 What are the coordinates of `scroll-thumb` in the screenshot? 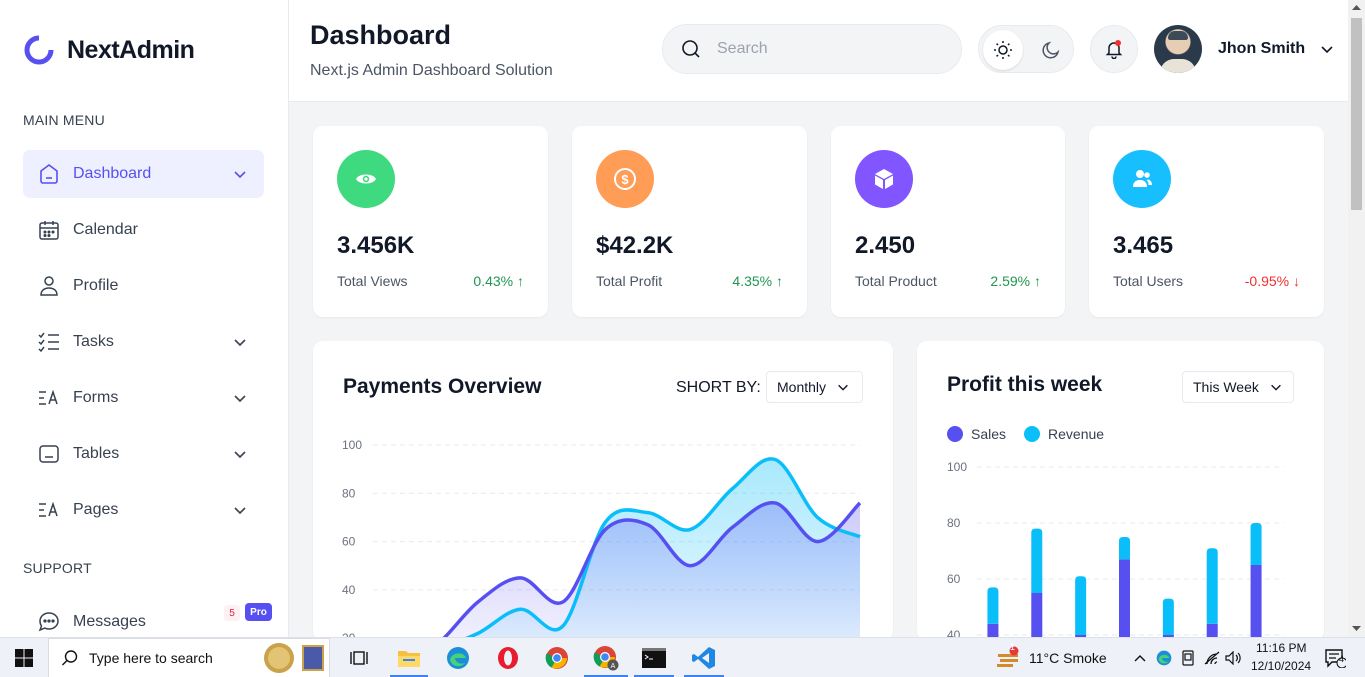 It's located at (1356, 114).